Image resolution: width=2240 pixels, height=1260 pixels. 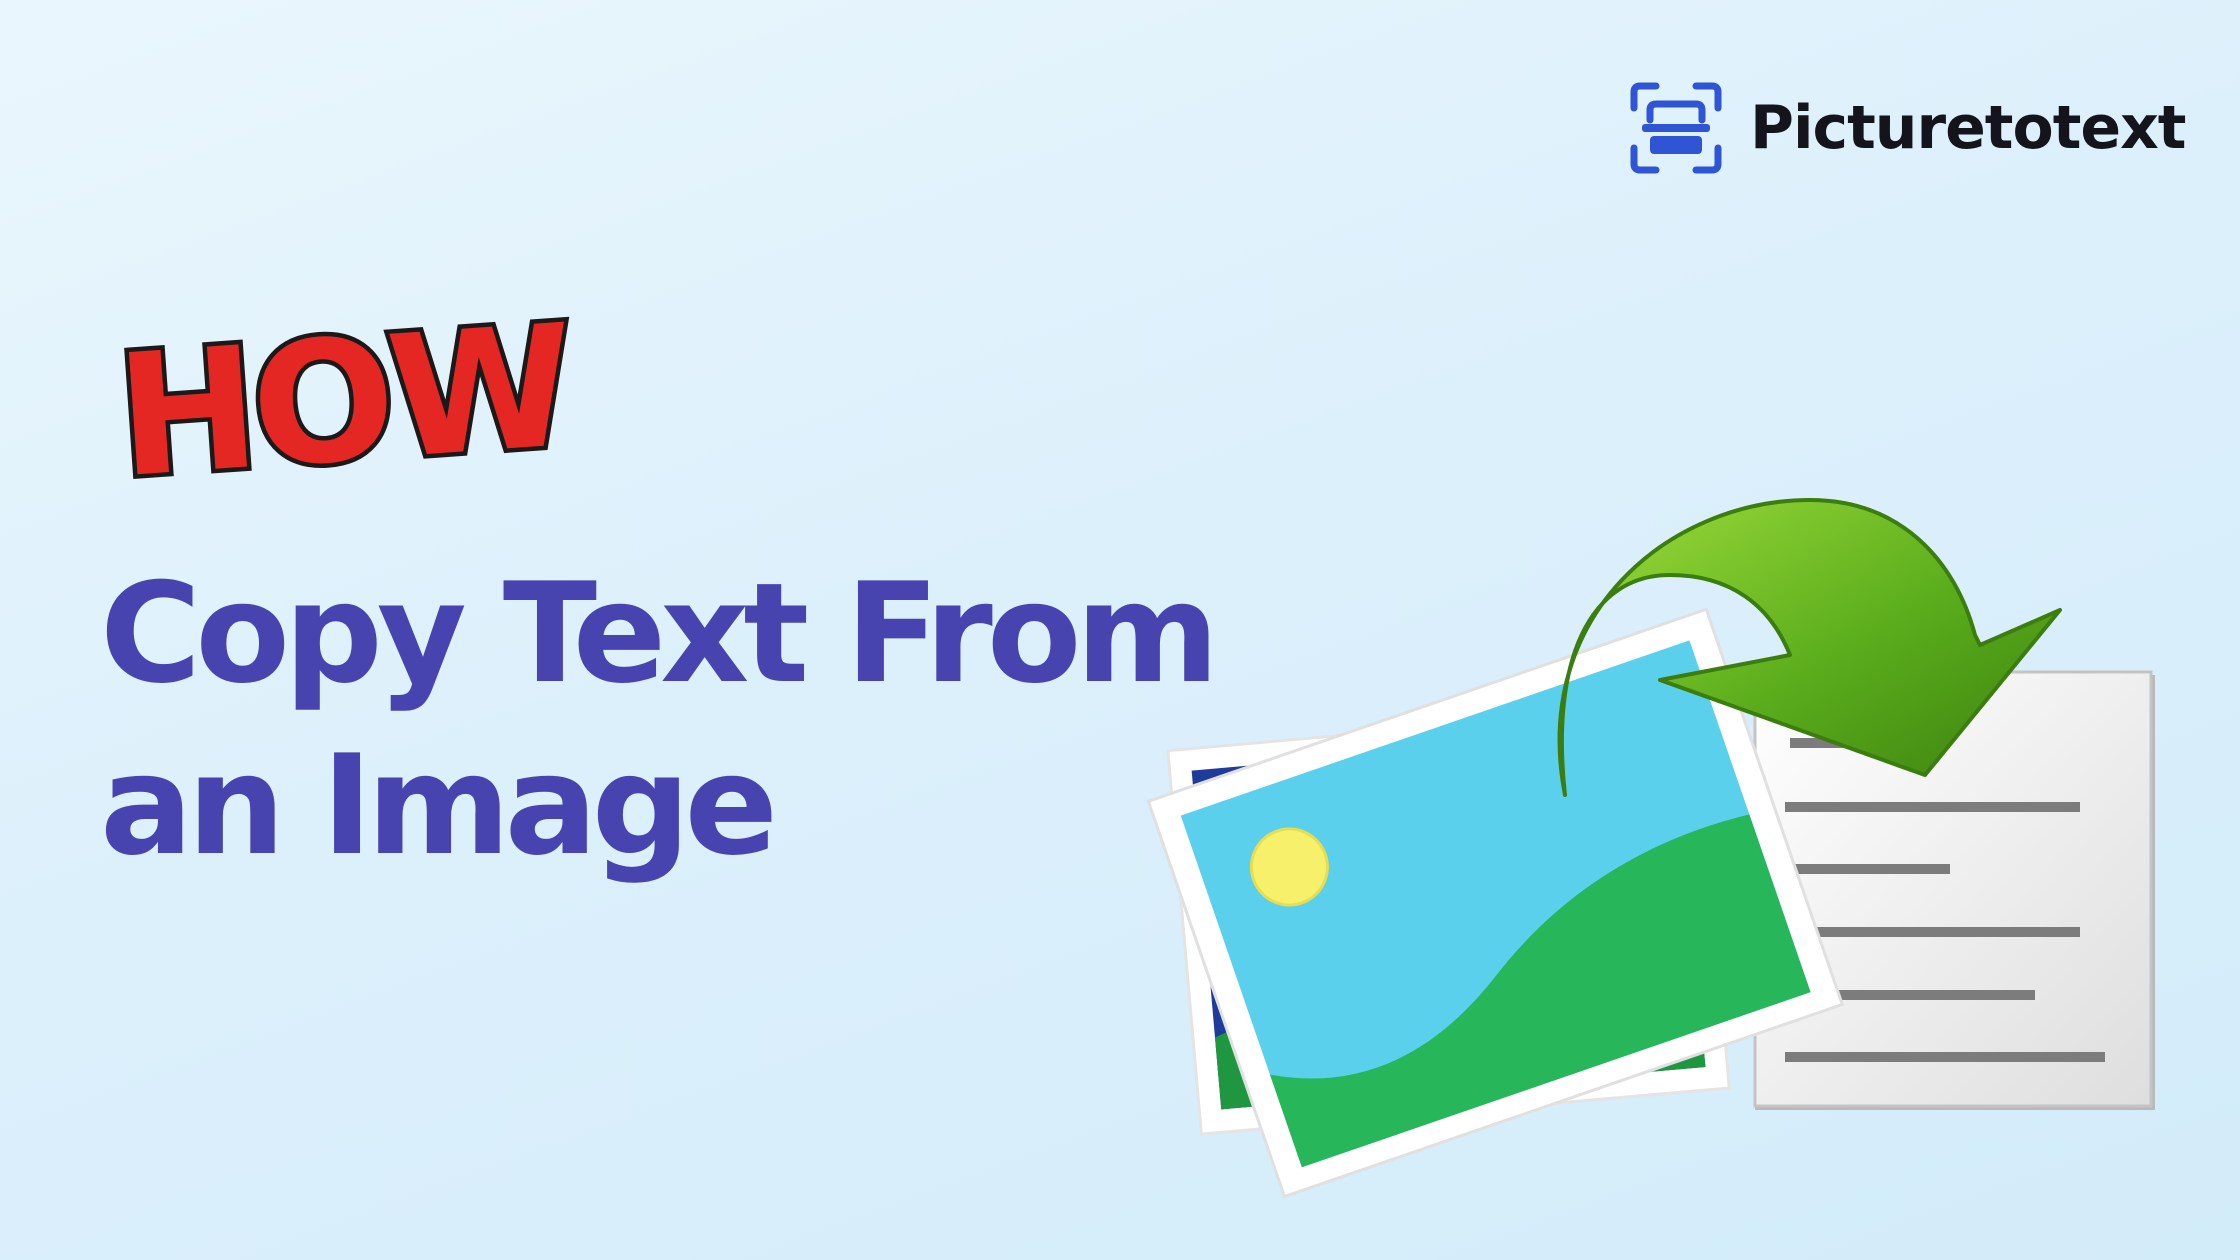 I want to click on how-question-art: HOW?, so click(x=340, y=395).